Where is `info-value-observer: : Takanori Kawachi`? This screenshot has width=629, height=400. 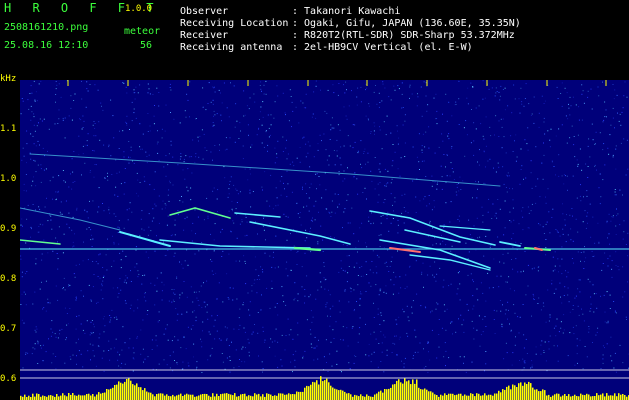
info-value-observer: : Takanori Kawachi is located at coordinates (346, 11).